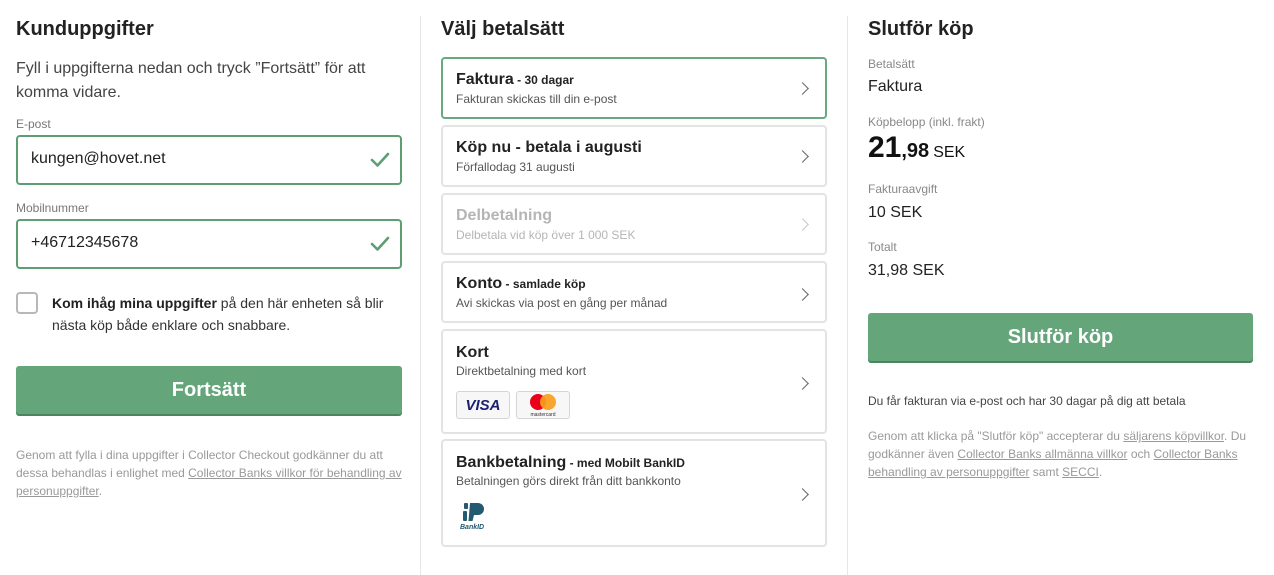  Describe the element at coordinates (134, 303) in the screenshot. I see `remember-me-bold: Kom ihåg mina uppgifter` at that location.